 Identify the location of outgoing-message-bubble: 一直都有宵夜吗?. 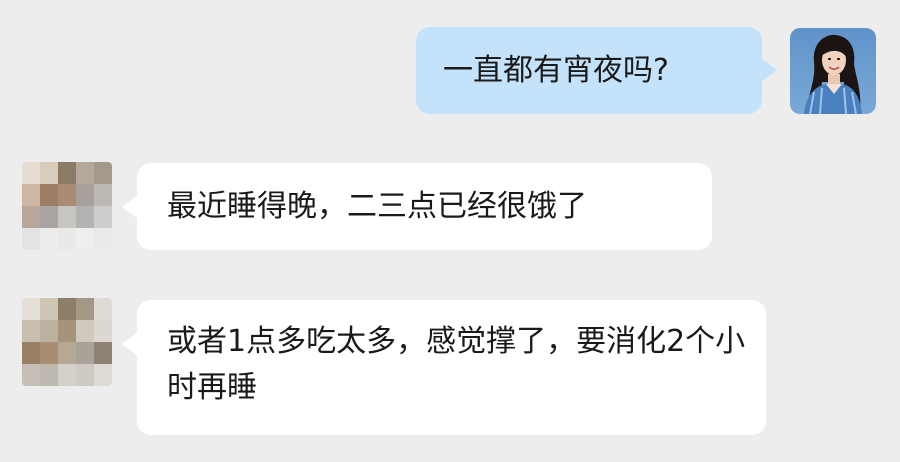
(596, 70).